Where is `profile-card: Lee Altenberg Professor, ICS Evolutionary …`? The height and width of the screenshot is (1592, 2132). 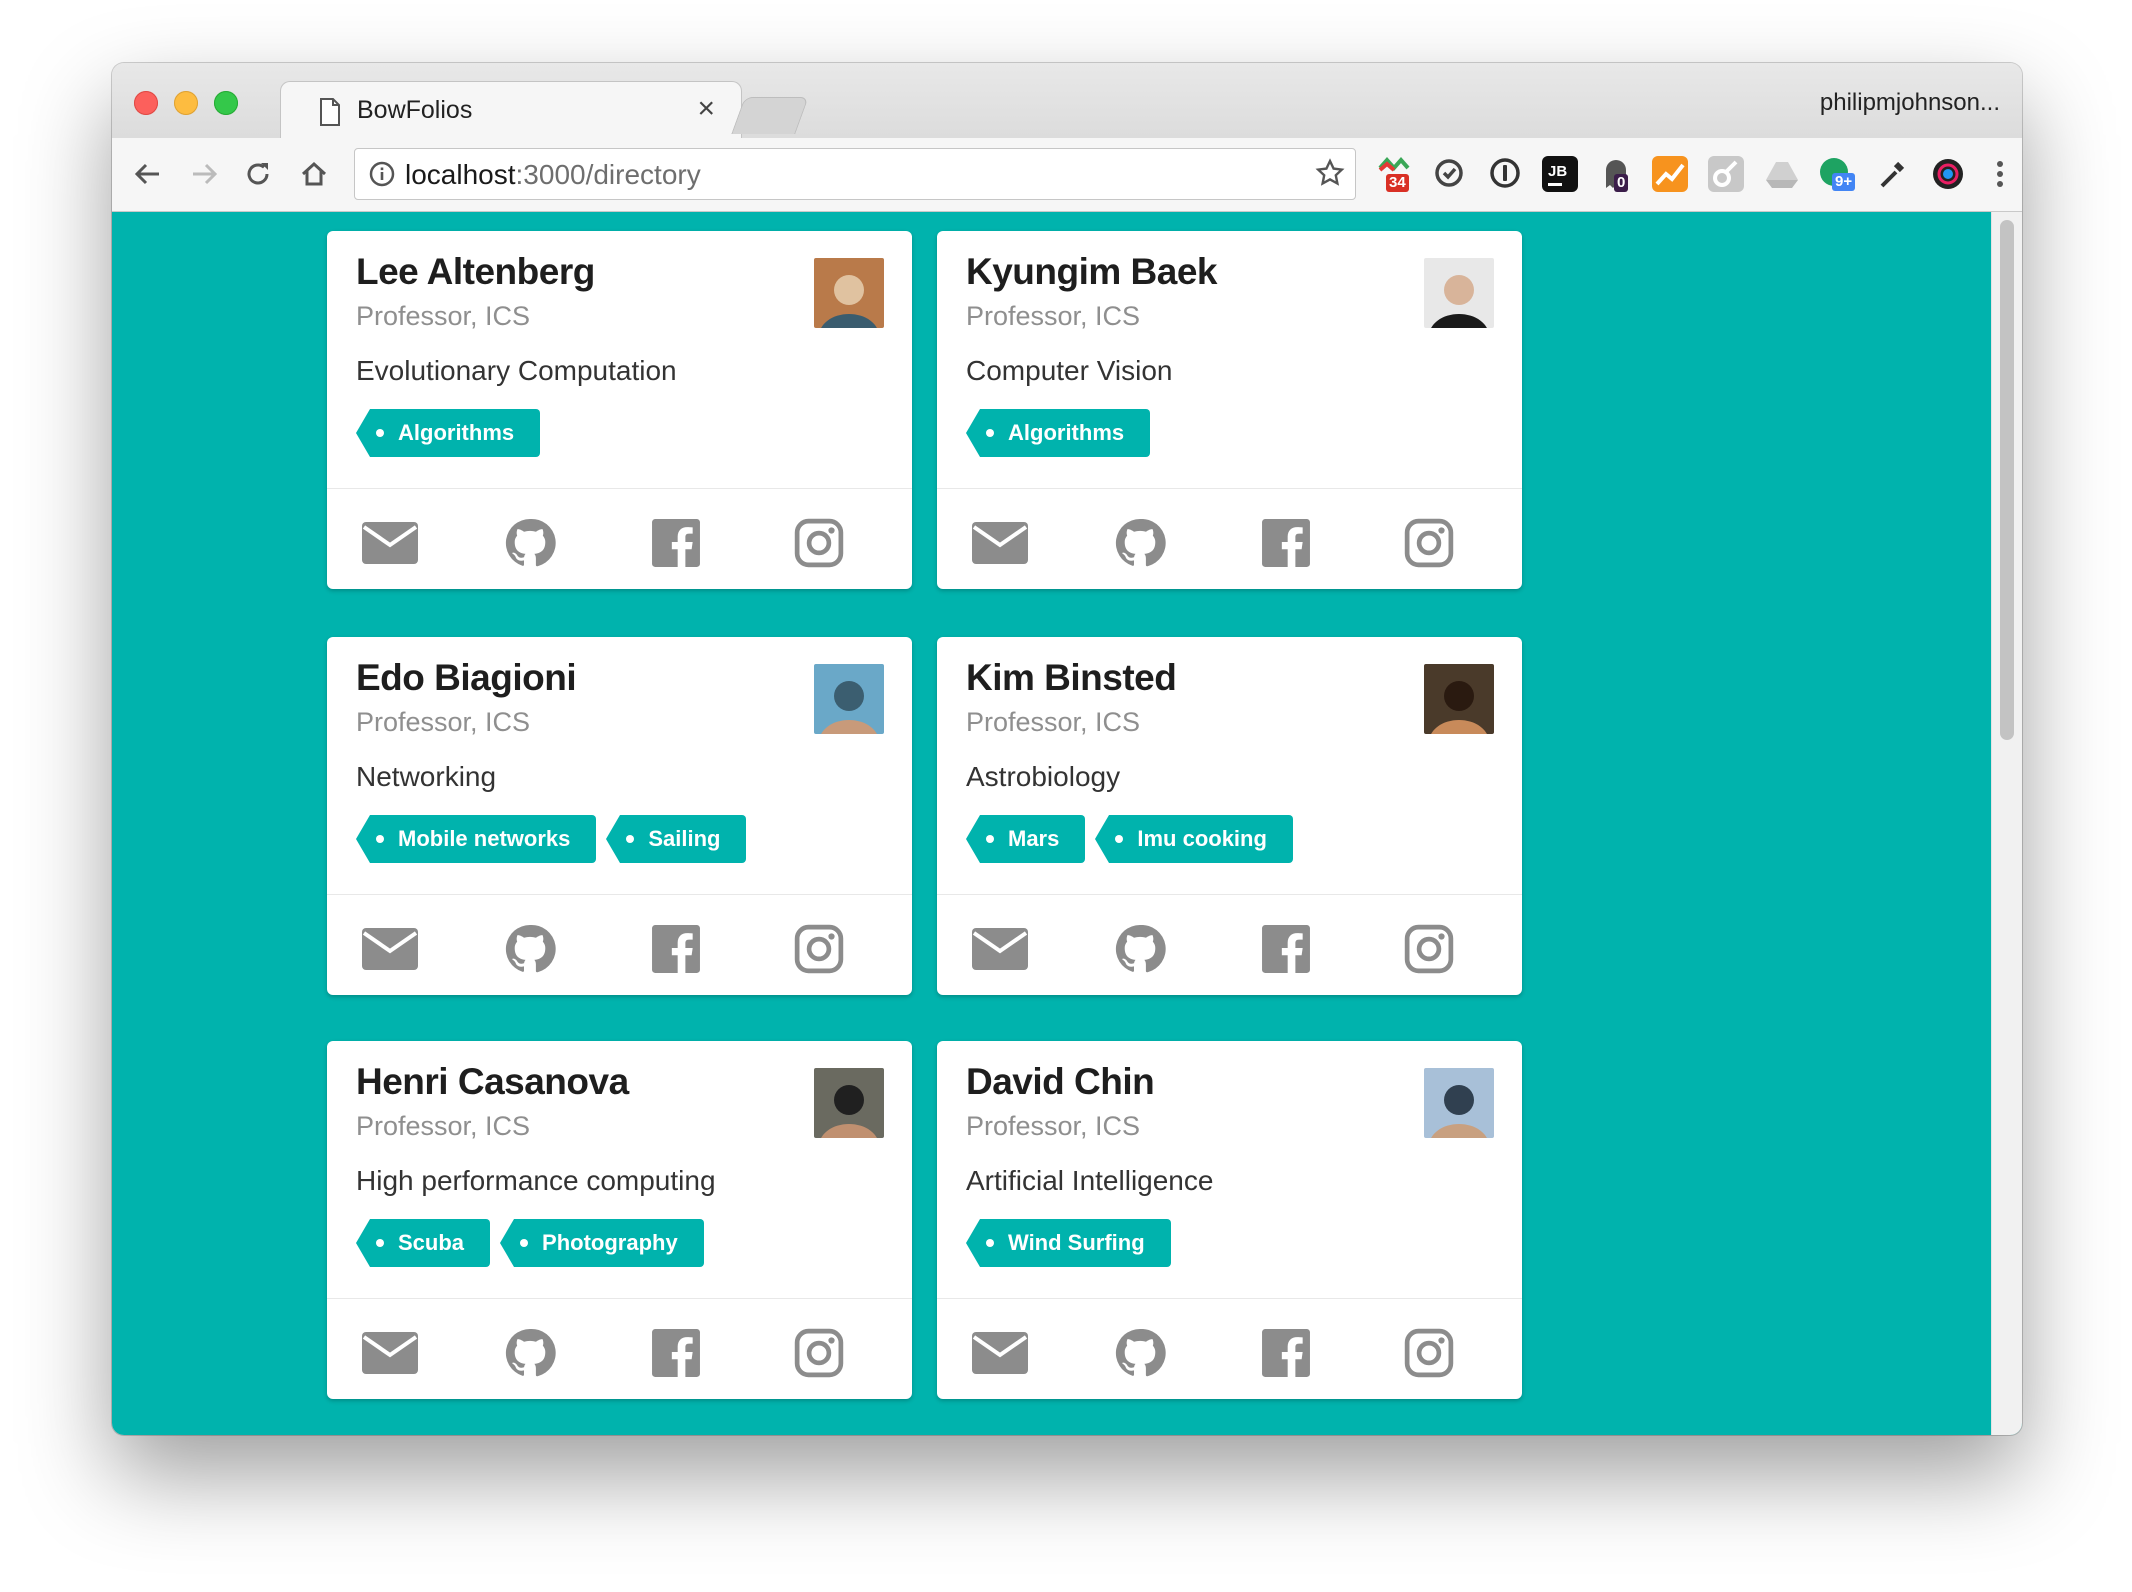
profile-card: Lee Altenberg Professor, ICS Evolutionary … is located at coordinates (619, 410).